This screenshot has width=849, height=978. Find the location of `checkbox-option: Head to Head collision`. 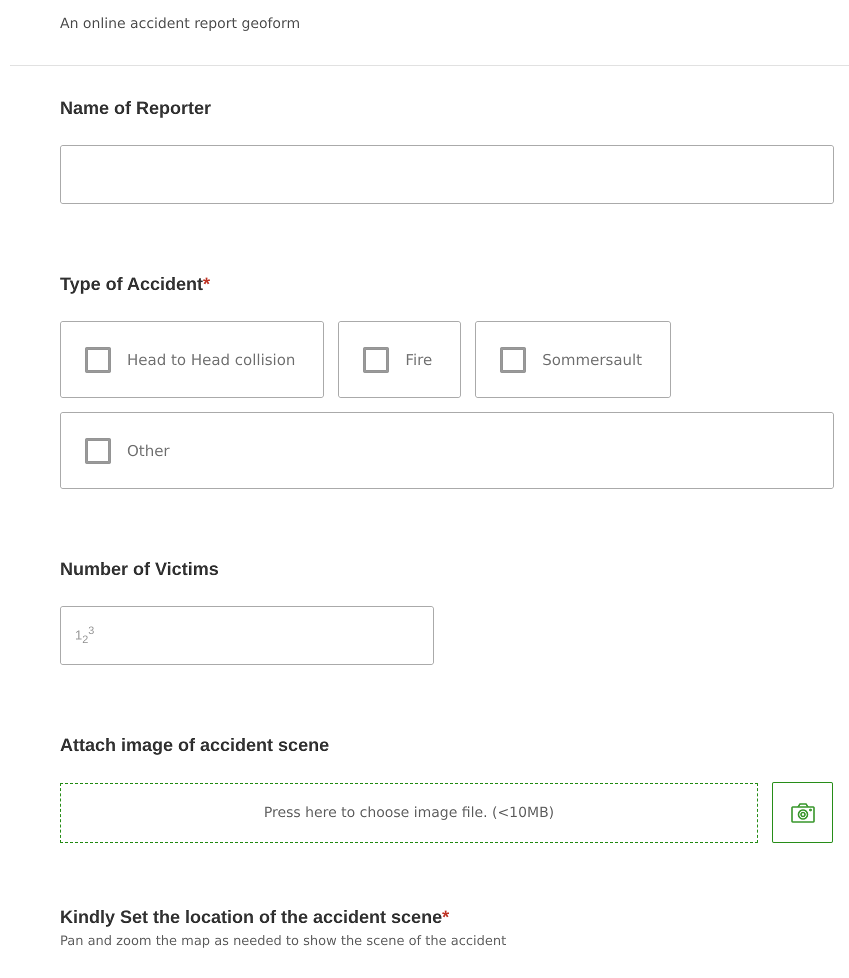

checkbox-option: Head to Head collision is located at coordinates (192, 359).